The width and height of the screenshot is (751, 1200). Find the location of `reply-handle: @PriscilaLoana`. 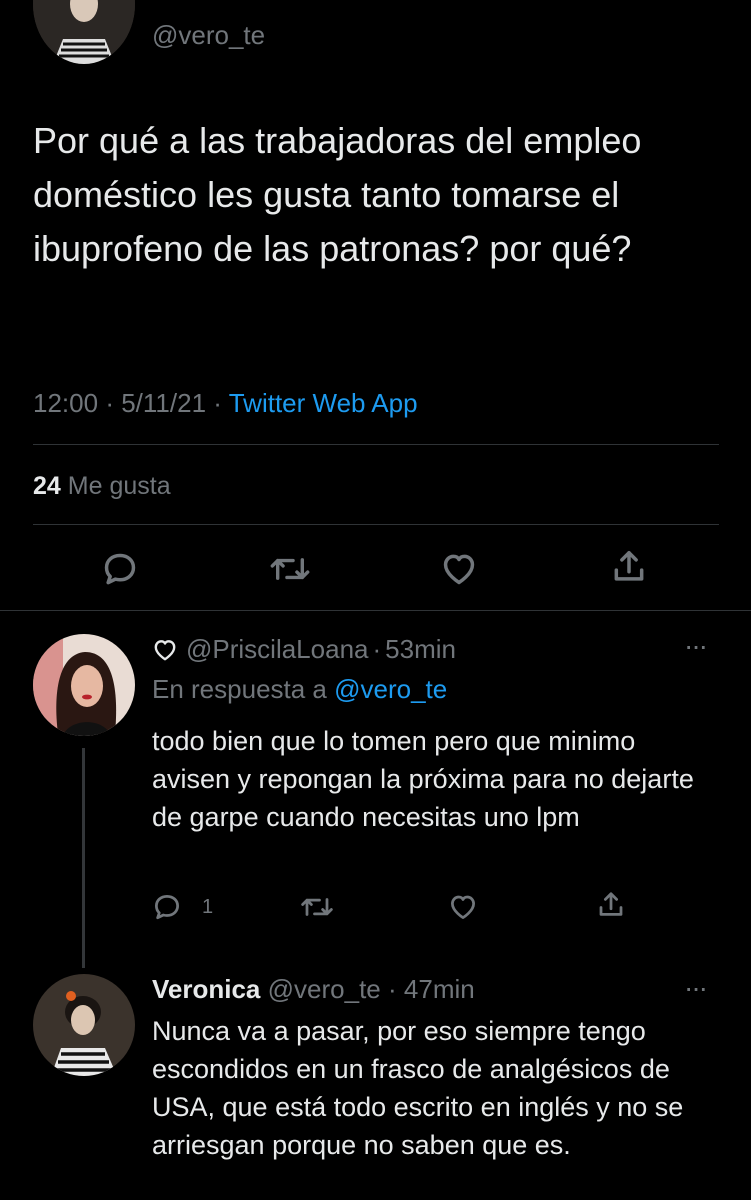

reply-handle: @PriscilaLoana is located at coordinates (277, 649).